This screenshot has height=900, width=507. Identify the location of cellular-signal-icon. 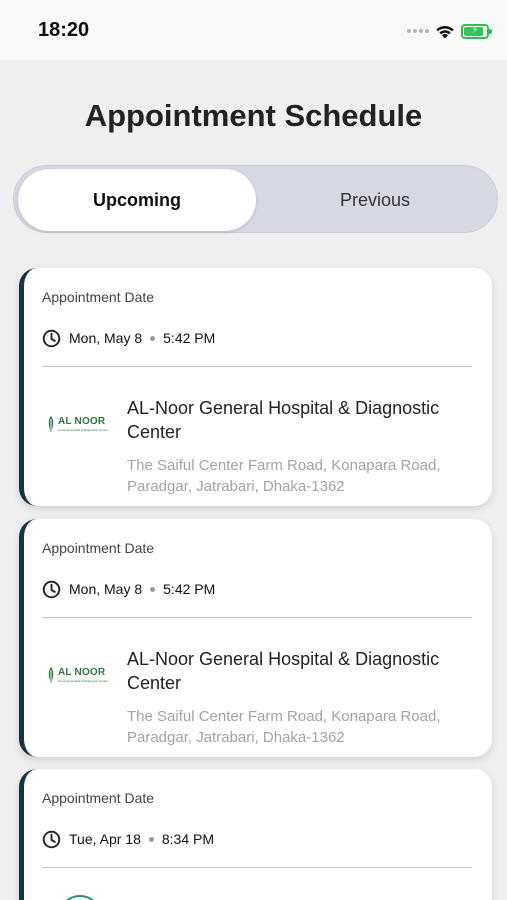
(418, 31).